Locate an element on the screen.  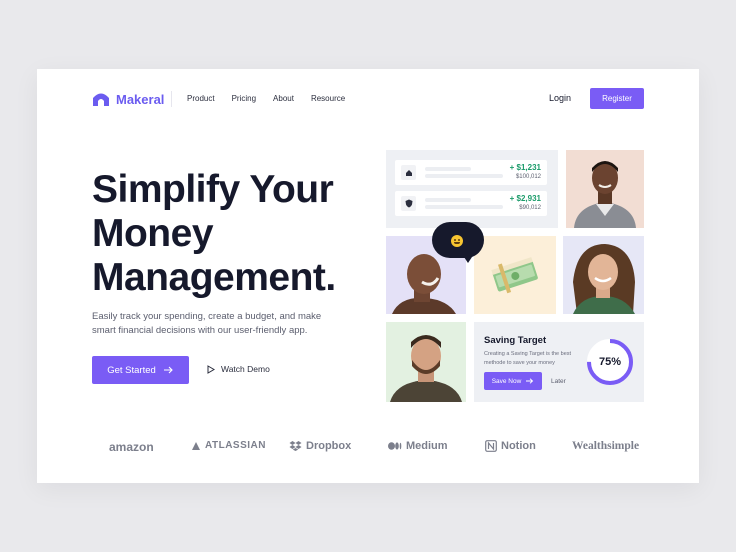
emoji-icon is located at coordinates (457, 241).